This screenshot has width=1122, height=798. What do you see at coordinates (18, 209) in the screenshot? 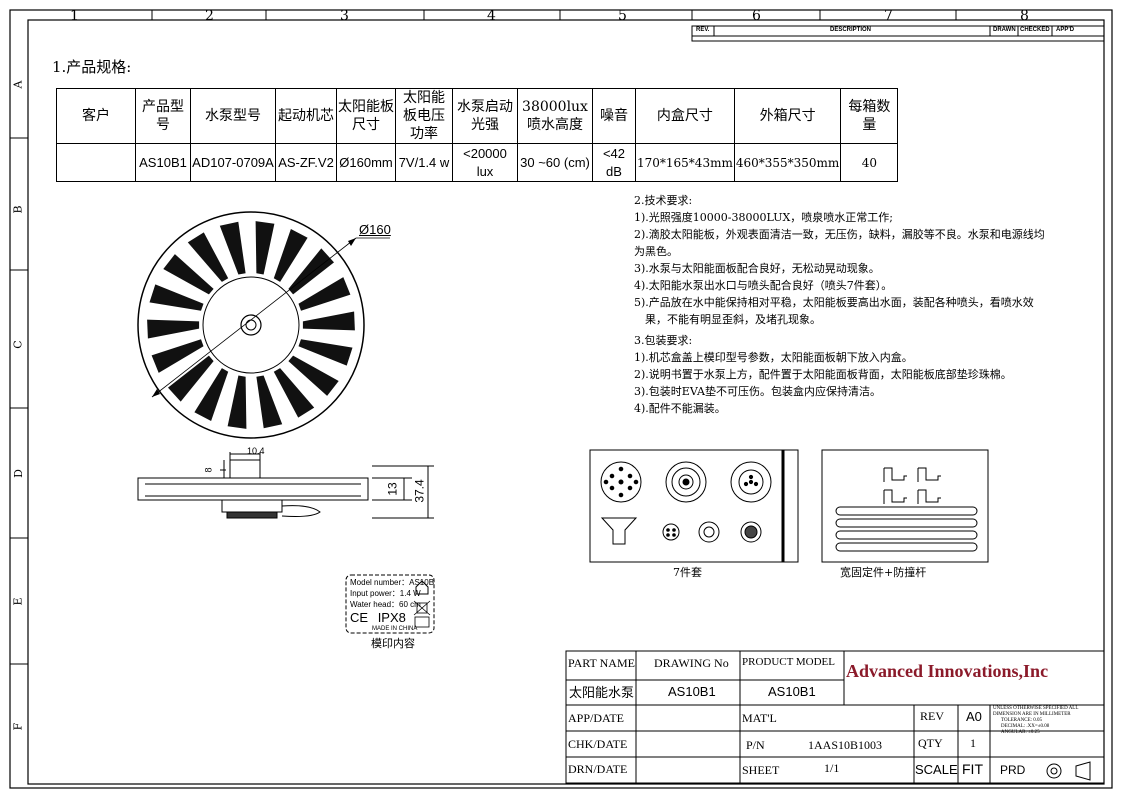
I see `row-letter-b: B` at bounding box center [18, 209].